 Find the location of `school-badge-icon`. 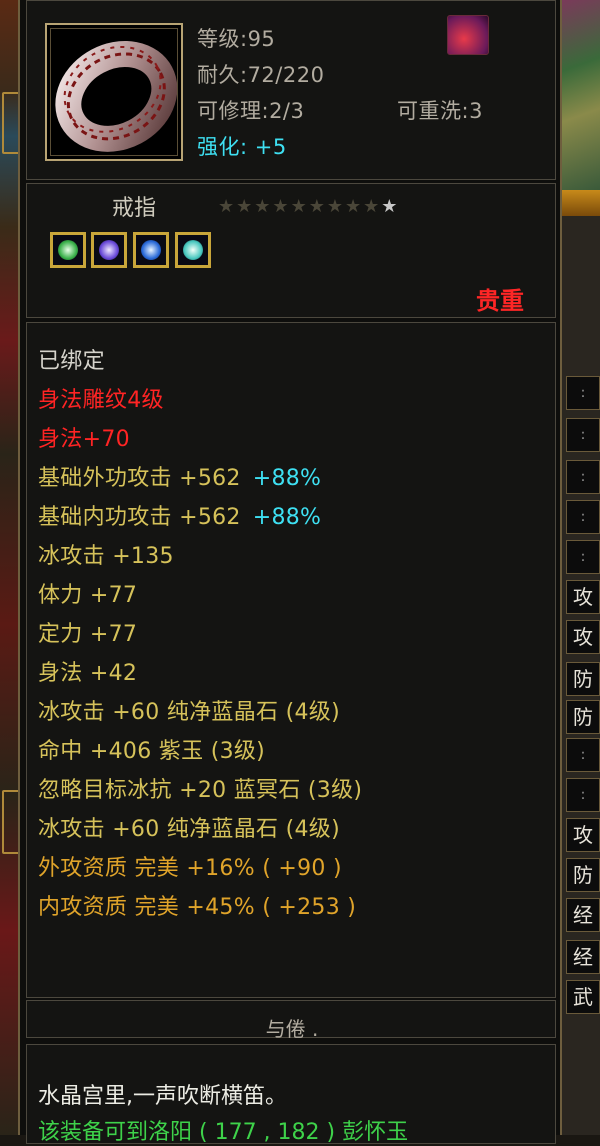

school-badge-icon is located at coordinates (468, 35).